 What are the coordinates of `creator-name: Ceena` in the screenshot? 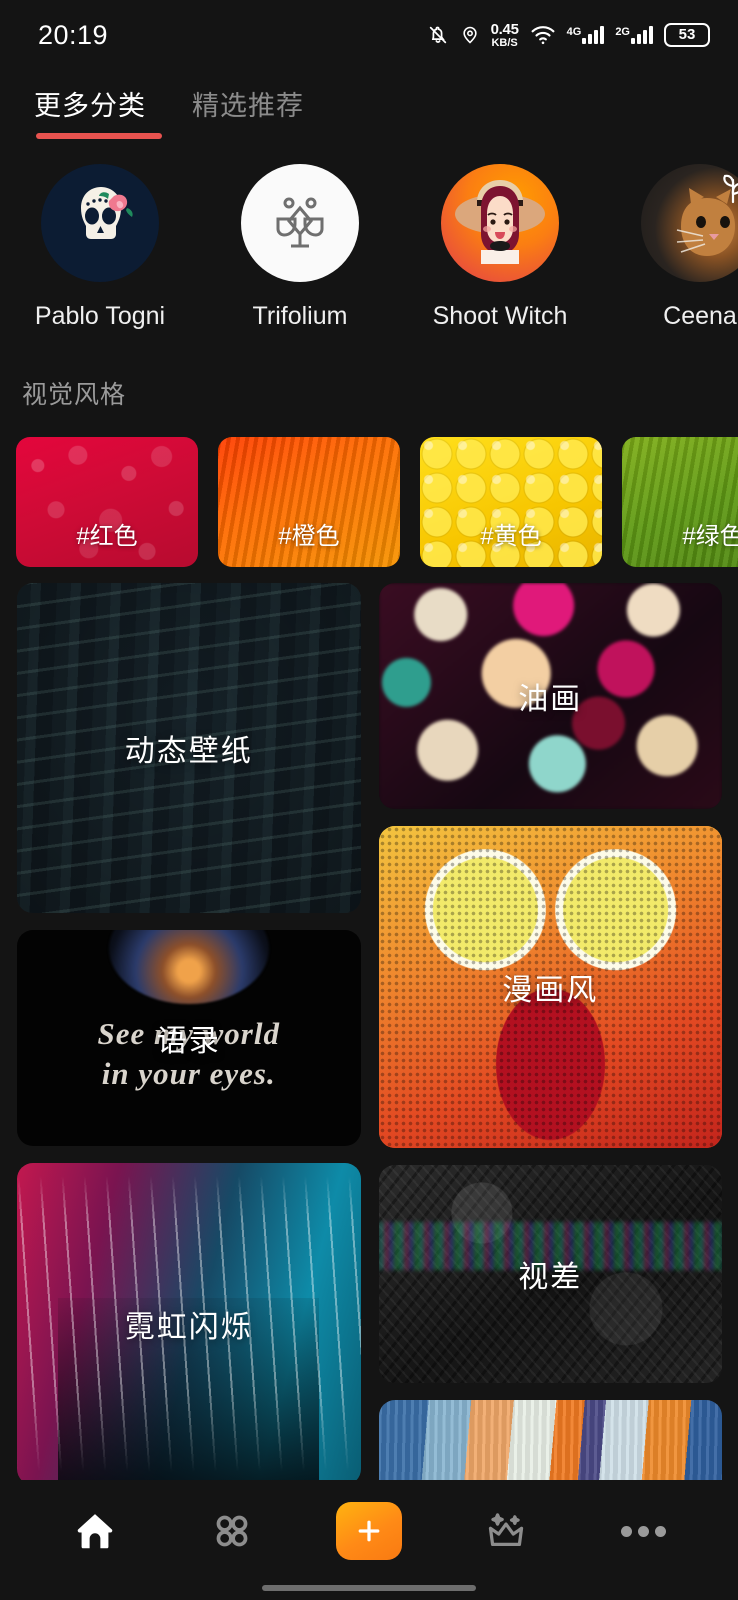 It's located at (700, 316).